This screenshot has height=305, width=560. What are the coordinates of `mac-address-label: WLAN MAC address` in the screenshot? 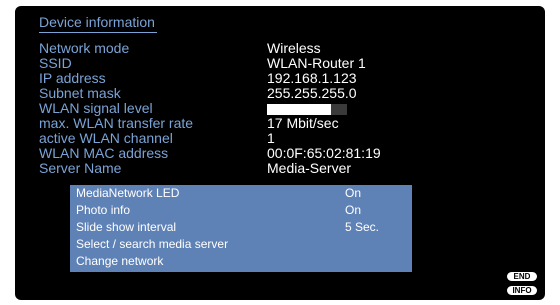 It's located at (104, 153).